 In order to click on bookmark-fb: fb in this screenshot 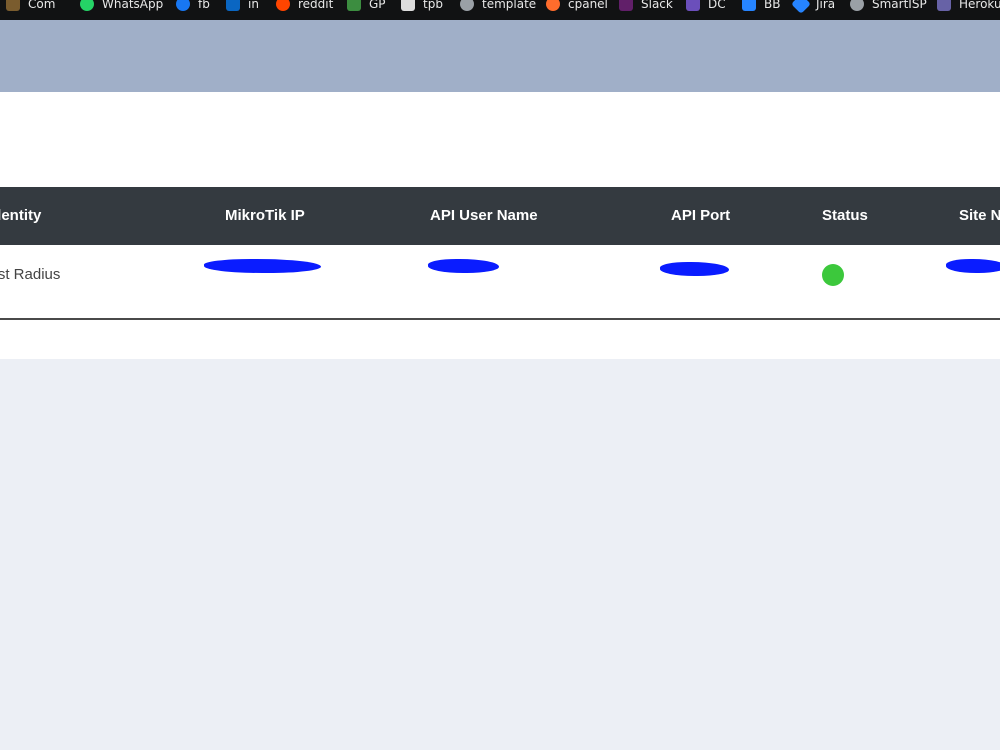, I will do `click(193, 7)`.